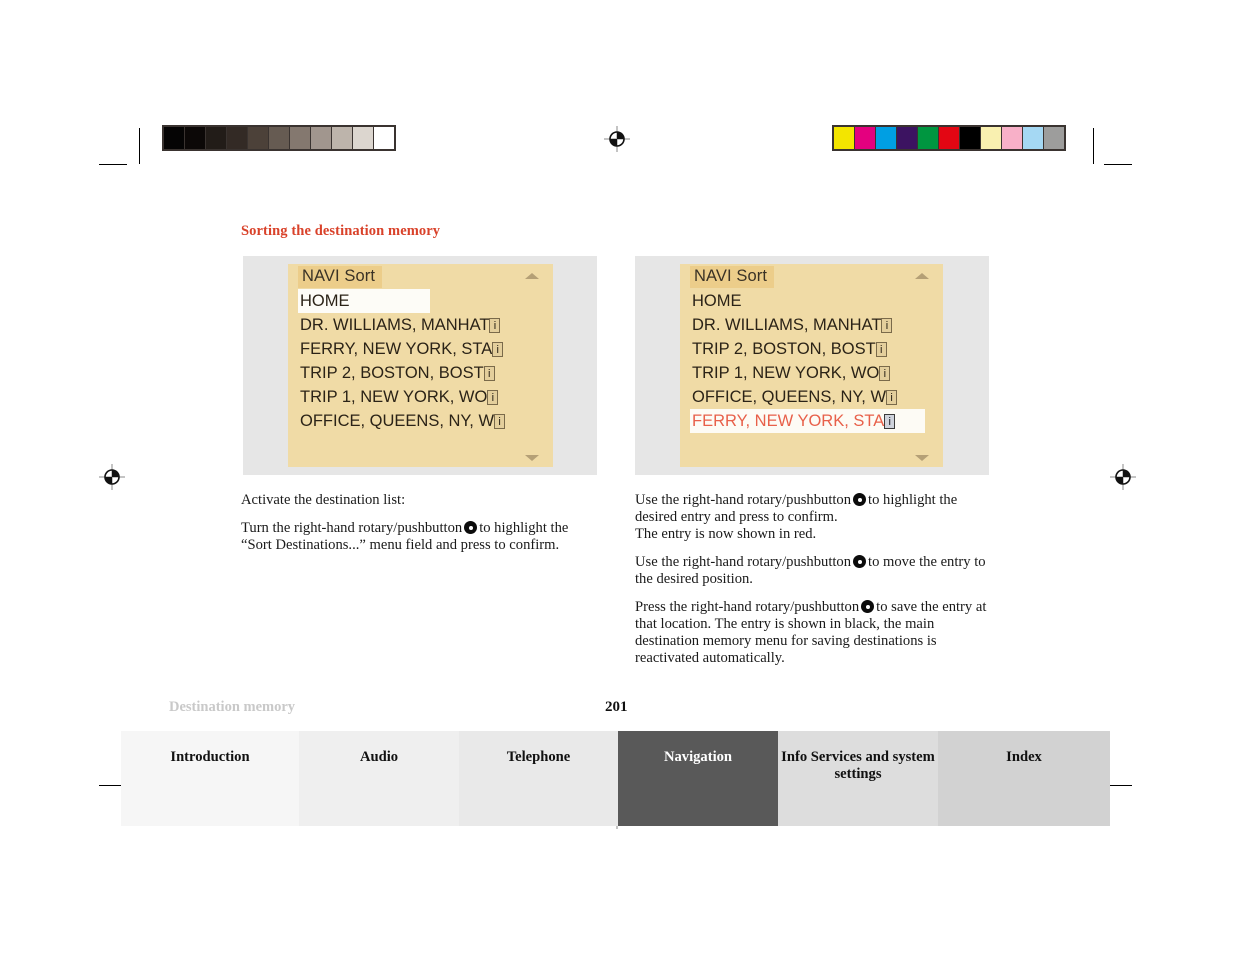 The image size is (1235, 954). Describe the element at coordinates (323, 500) in the screenshot. I see `instruction-text: Activate the destination list:` at that location.